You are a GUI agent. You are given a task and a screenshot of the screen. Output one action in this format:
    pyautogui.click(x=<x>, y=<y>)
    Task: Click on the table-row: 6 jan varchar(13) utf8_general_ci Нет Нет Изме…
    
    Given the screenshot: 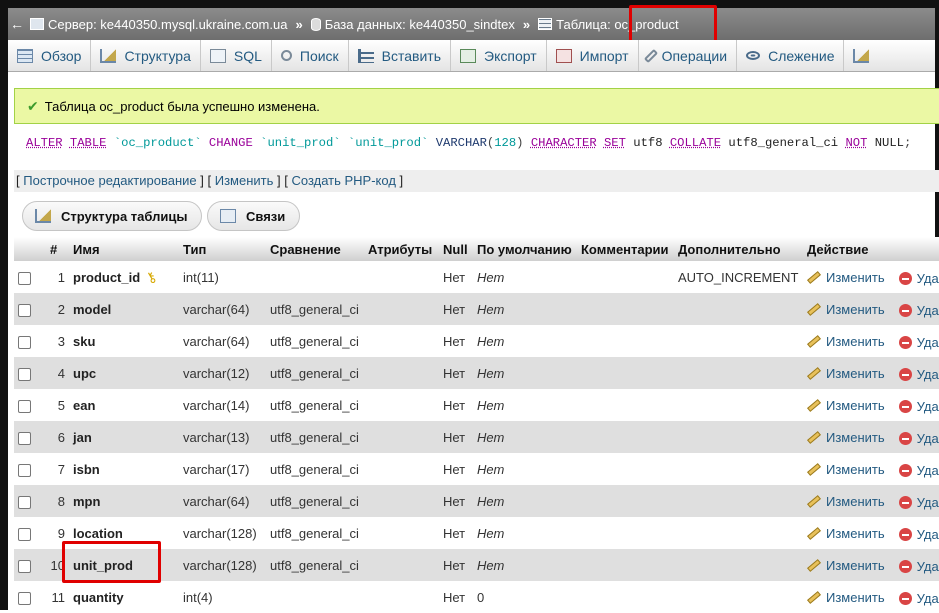 What is the action you would take?
    pyautogui.click(x=476, y=437)
    